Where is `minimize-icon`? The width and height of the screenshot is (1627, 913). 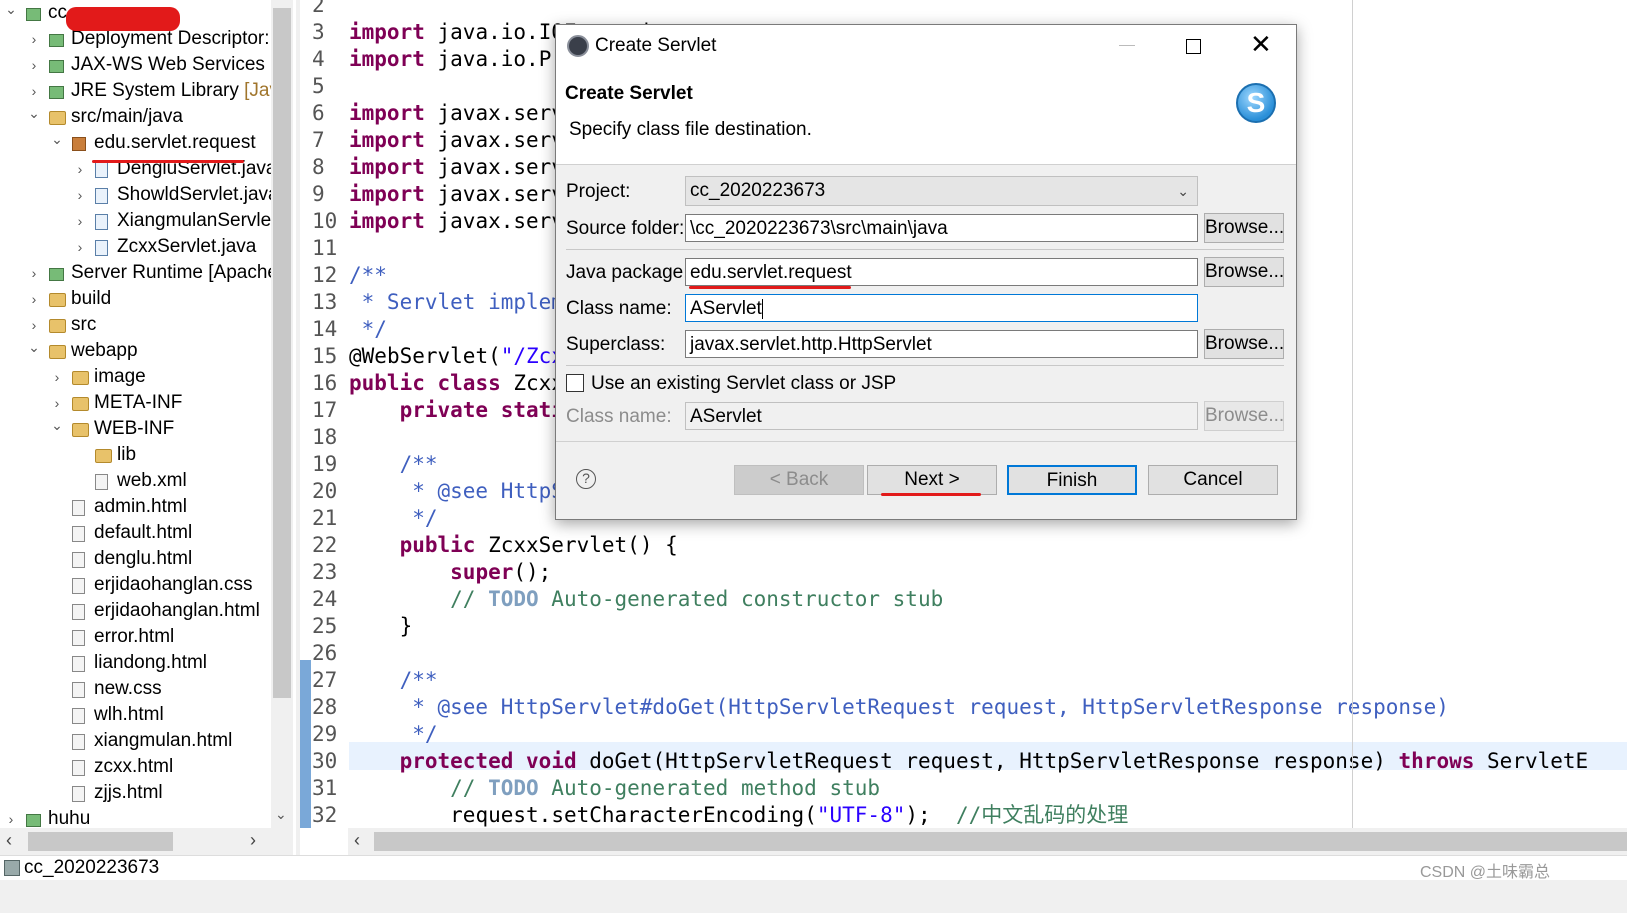 minimize-icon is located at coordinates (1127, 45).